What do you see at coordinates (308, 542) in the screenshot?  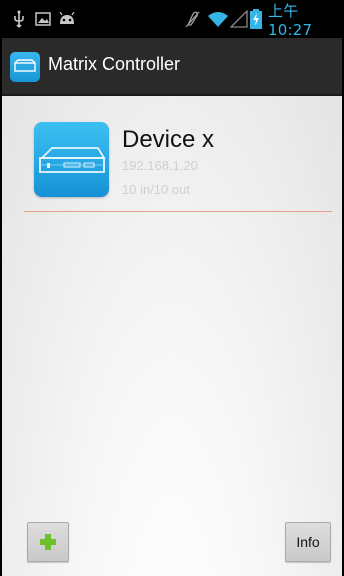 I see `info-button: Info` at bounding box center [308, 542].